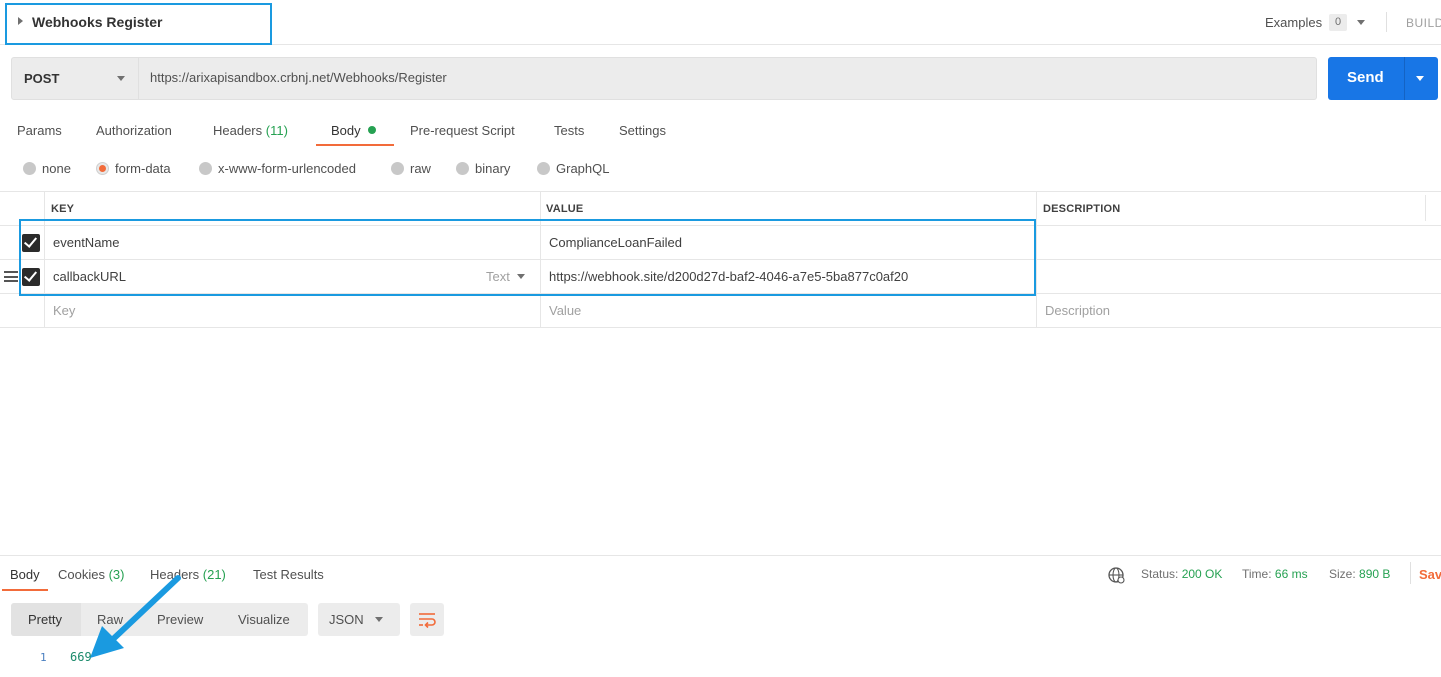  Describe the element at coordinates (1293, 22) in the screenshot. I see `examples-button: Examples` at that location.